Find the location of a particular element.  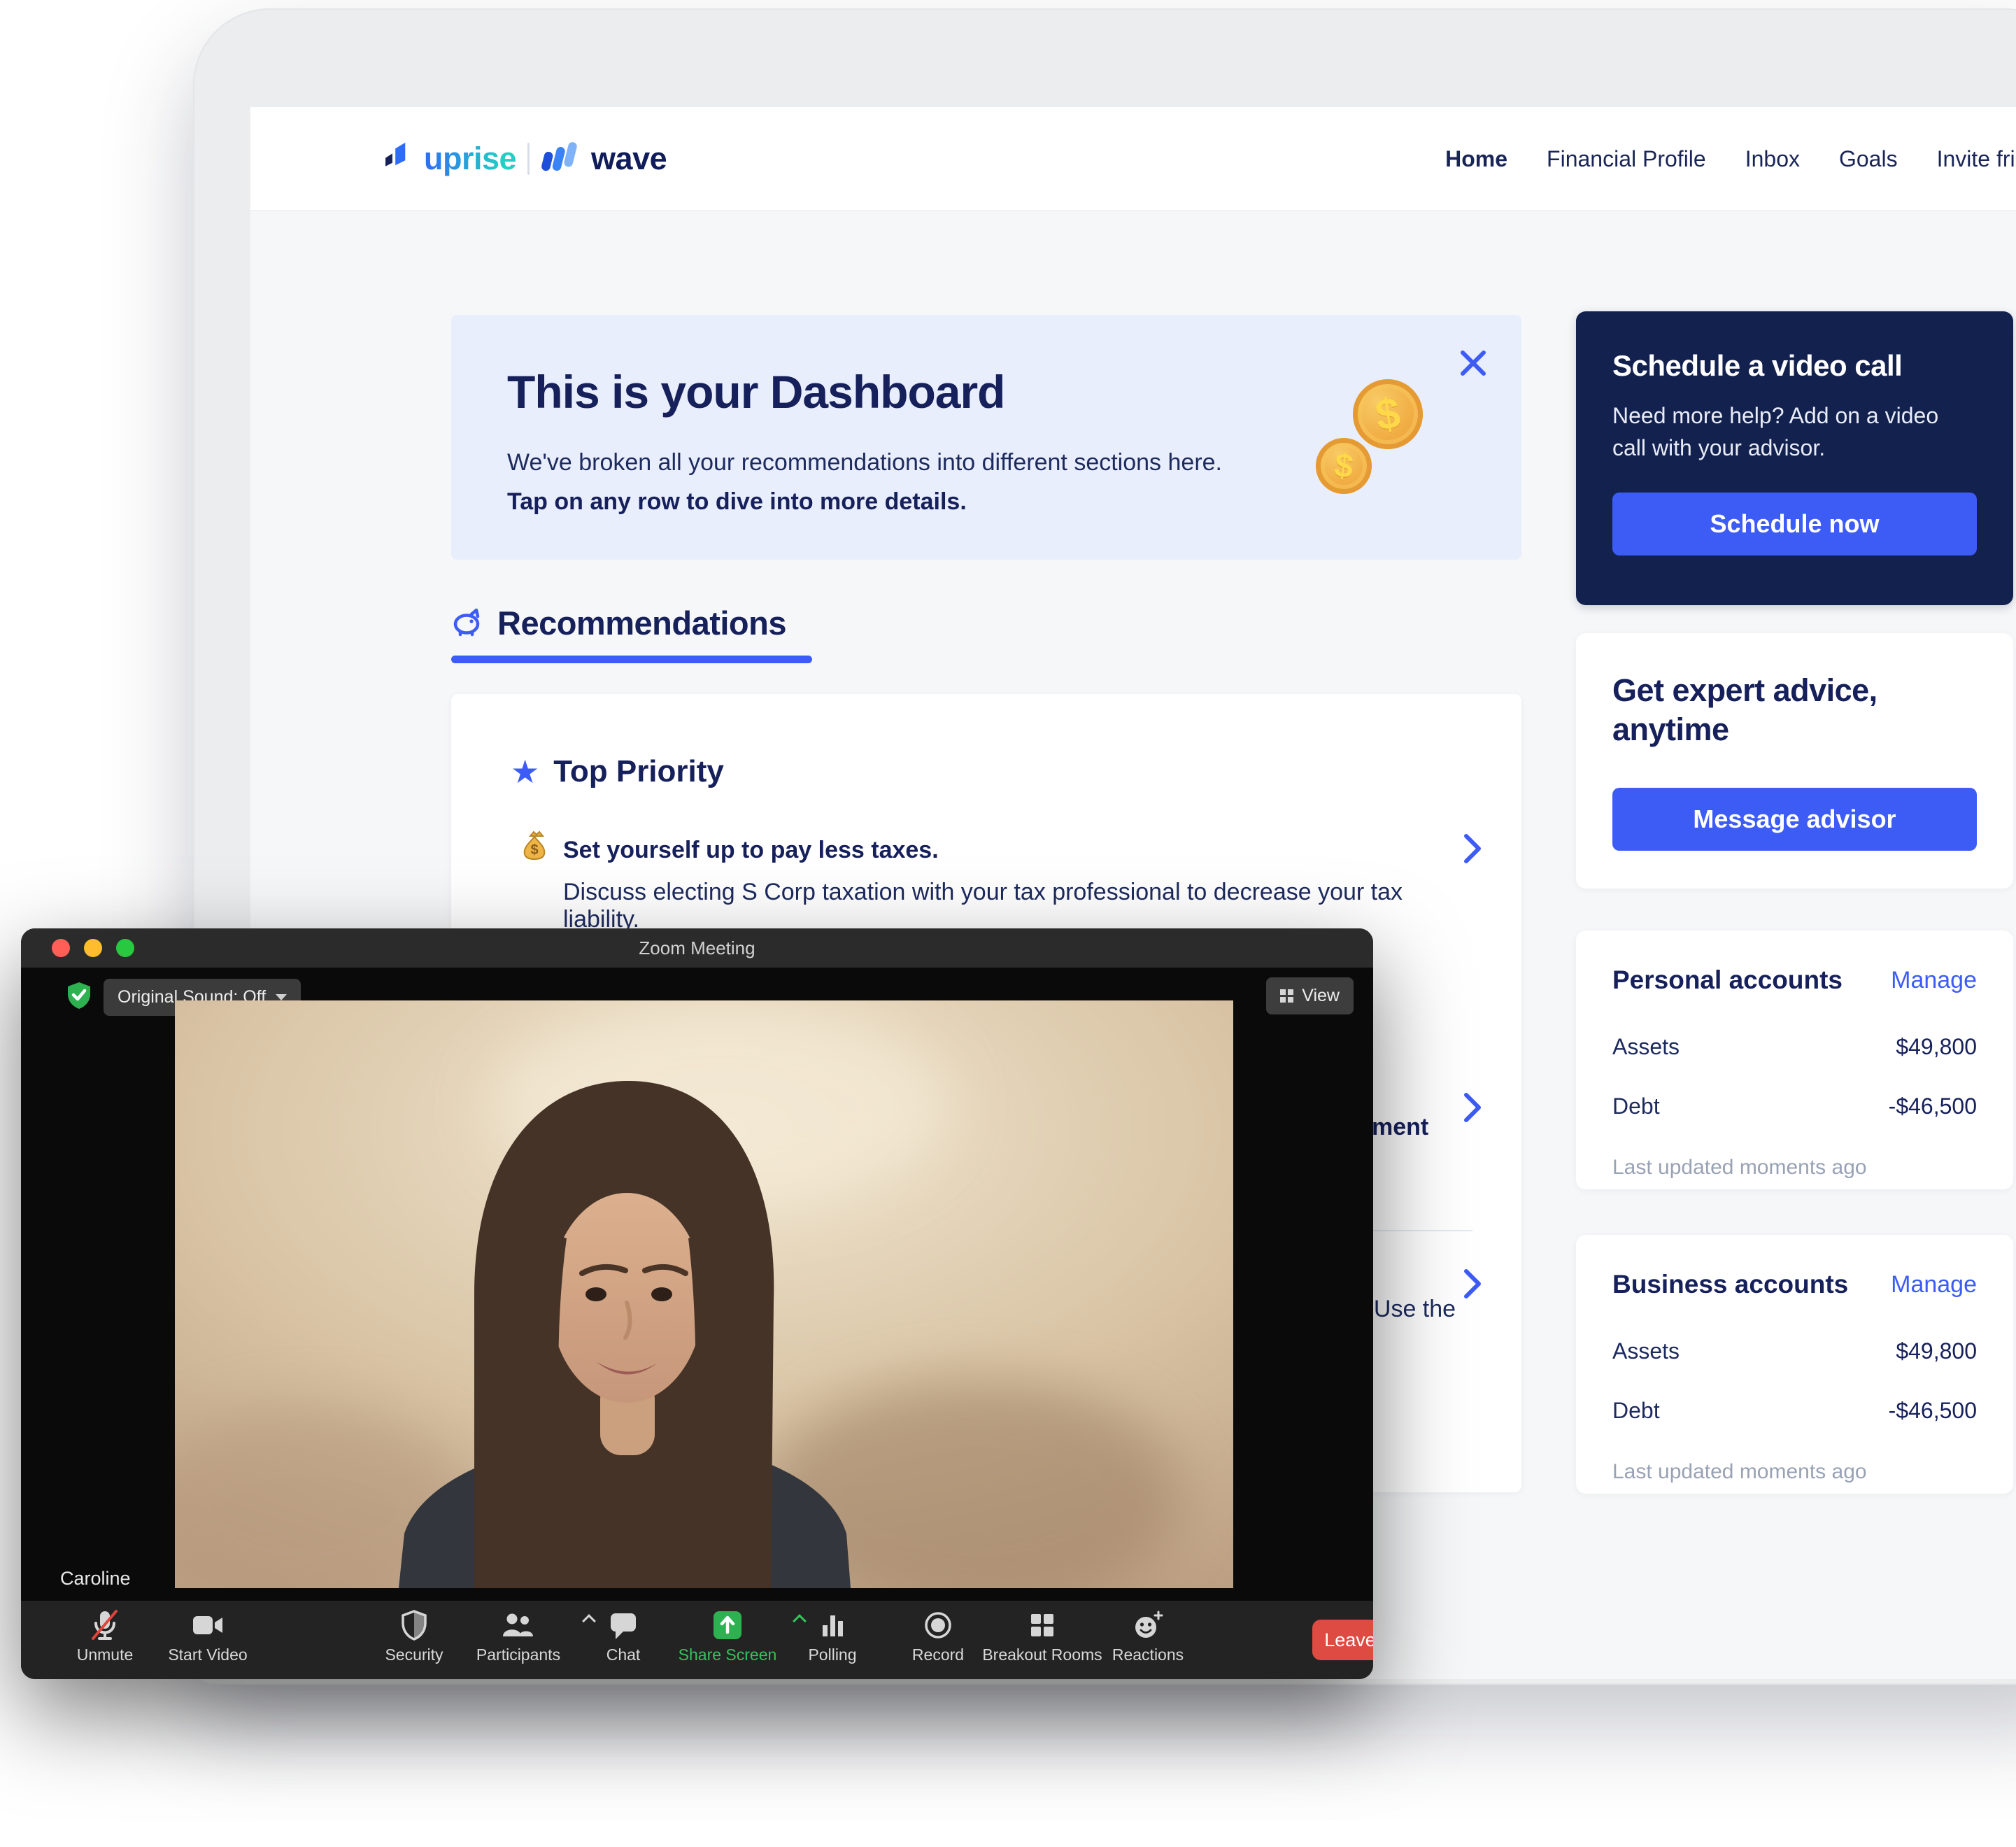

video-camera-icon is located at coordinates (208, 1625).